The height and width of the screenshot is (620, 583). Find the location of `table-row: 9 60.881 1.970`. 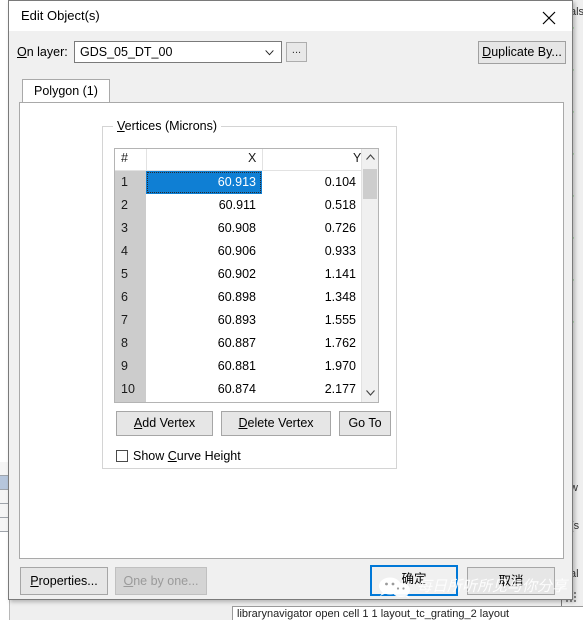

table-row: 9 60.881 1.970 is located at coordinates (246, 366).